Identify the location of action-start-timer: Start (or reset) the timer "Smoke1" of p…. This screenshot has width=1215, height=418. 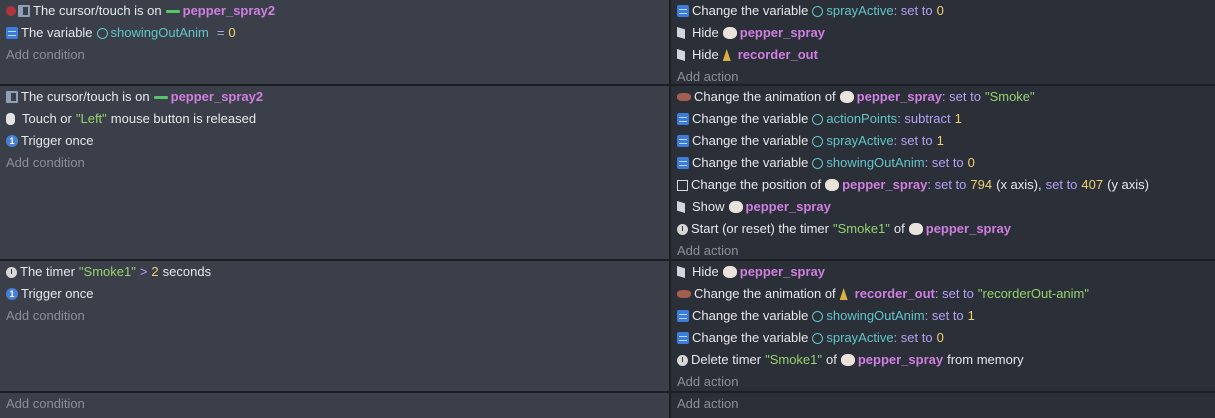
(943, 229).